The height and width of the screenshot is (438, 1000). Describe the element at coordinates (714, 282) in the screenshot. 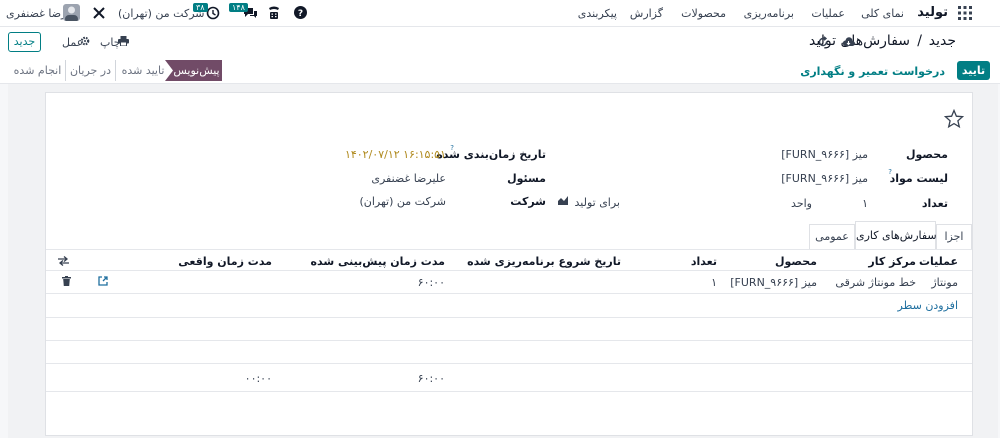

I see `row-quantity: ۱` at that location.